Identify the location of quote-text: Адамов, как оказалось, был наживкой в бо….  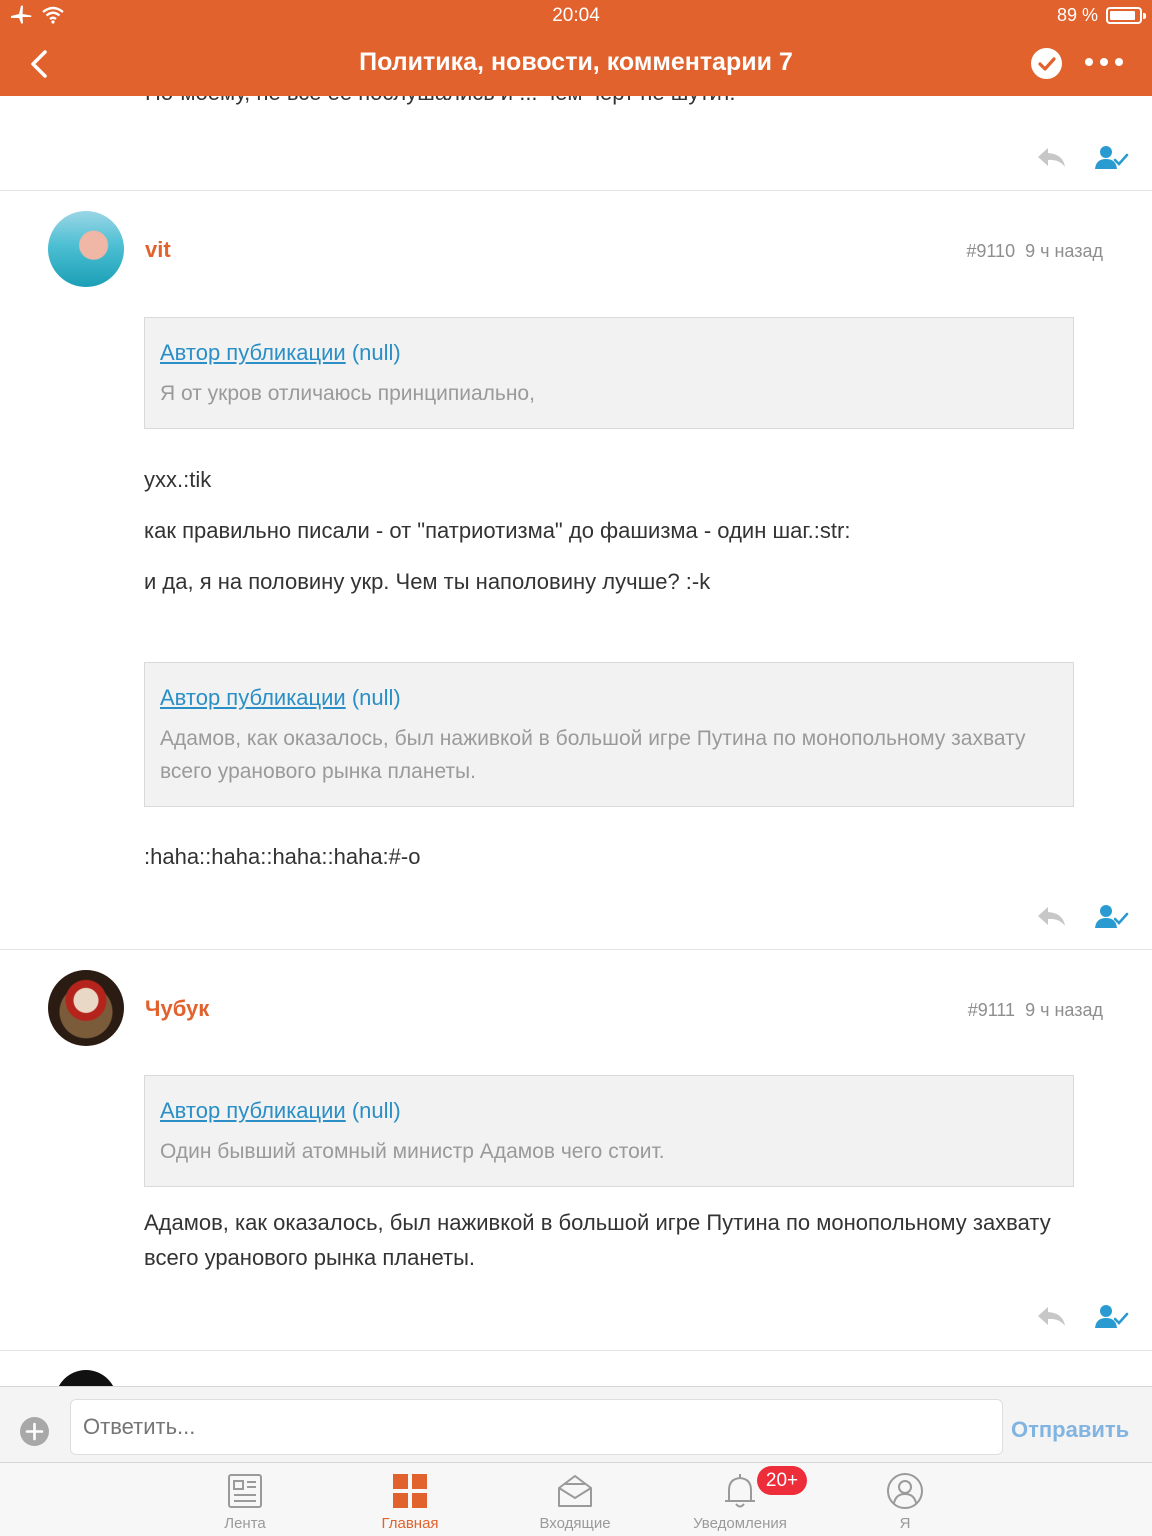
(593, 755).